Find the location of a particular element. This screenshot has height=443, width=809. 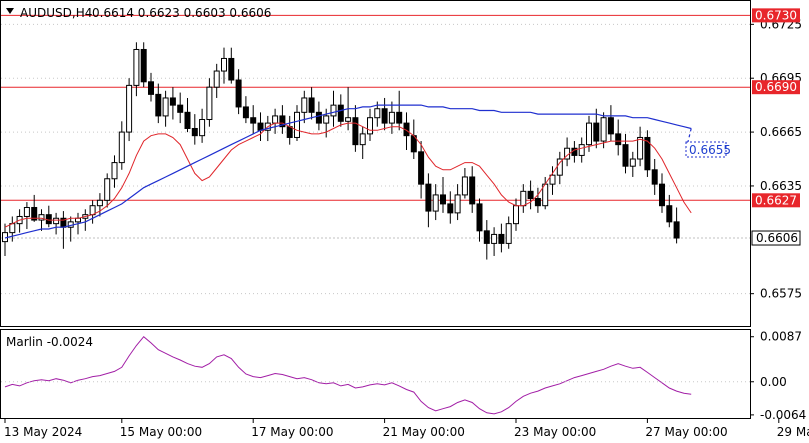

level-price-label: 0.6690 is located at coordinates (776, 87).